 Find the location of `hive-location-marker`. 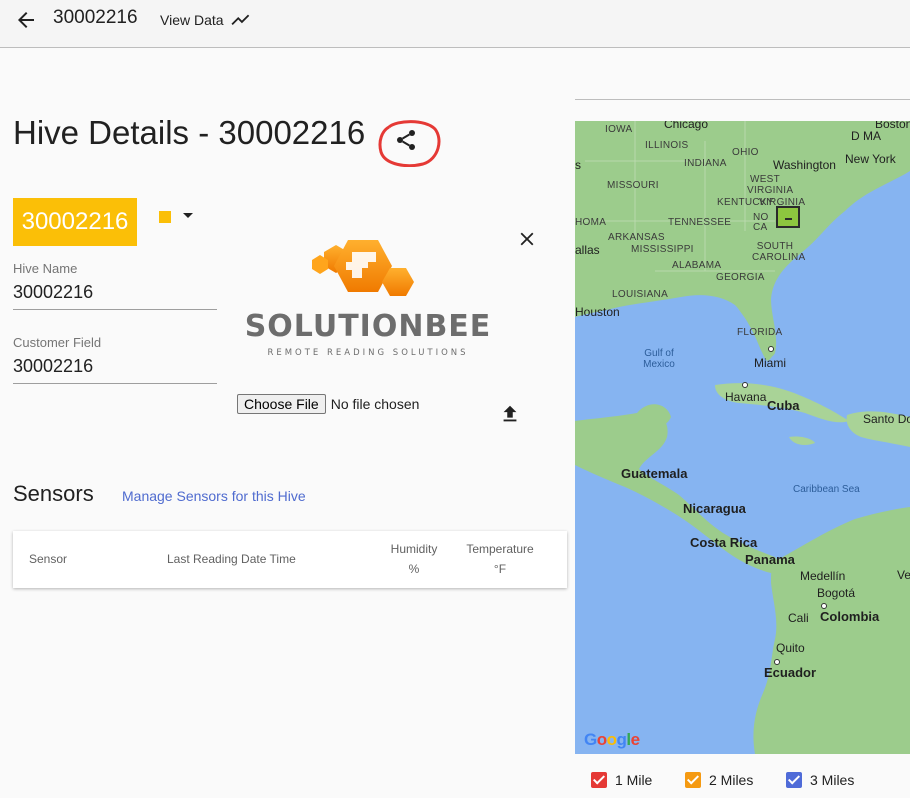

hive-location-marker is located at coordinates (788, 217).